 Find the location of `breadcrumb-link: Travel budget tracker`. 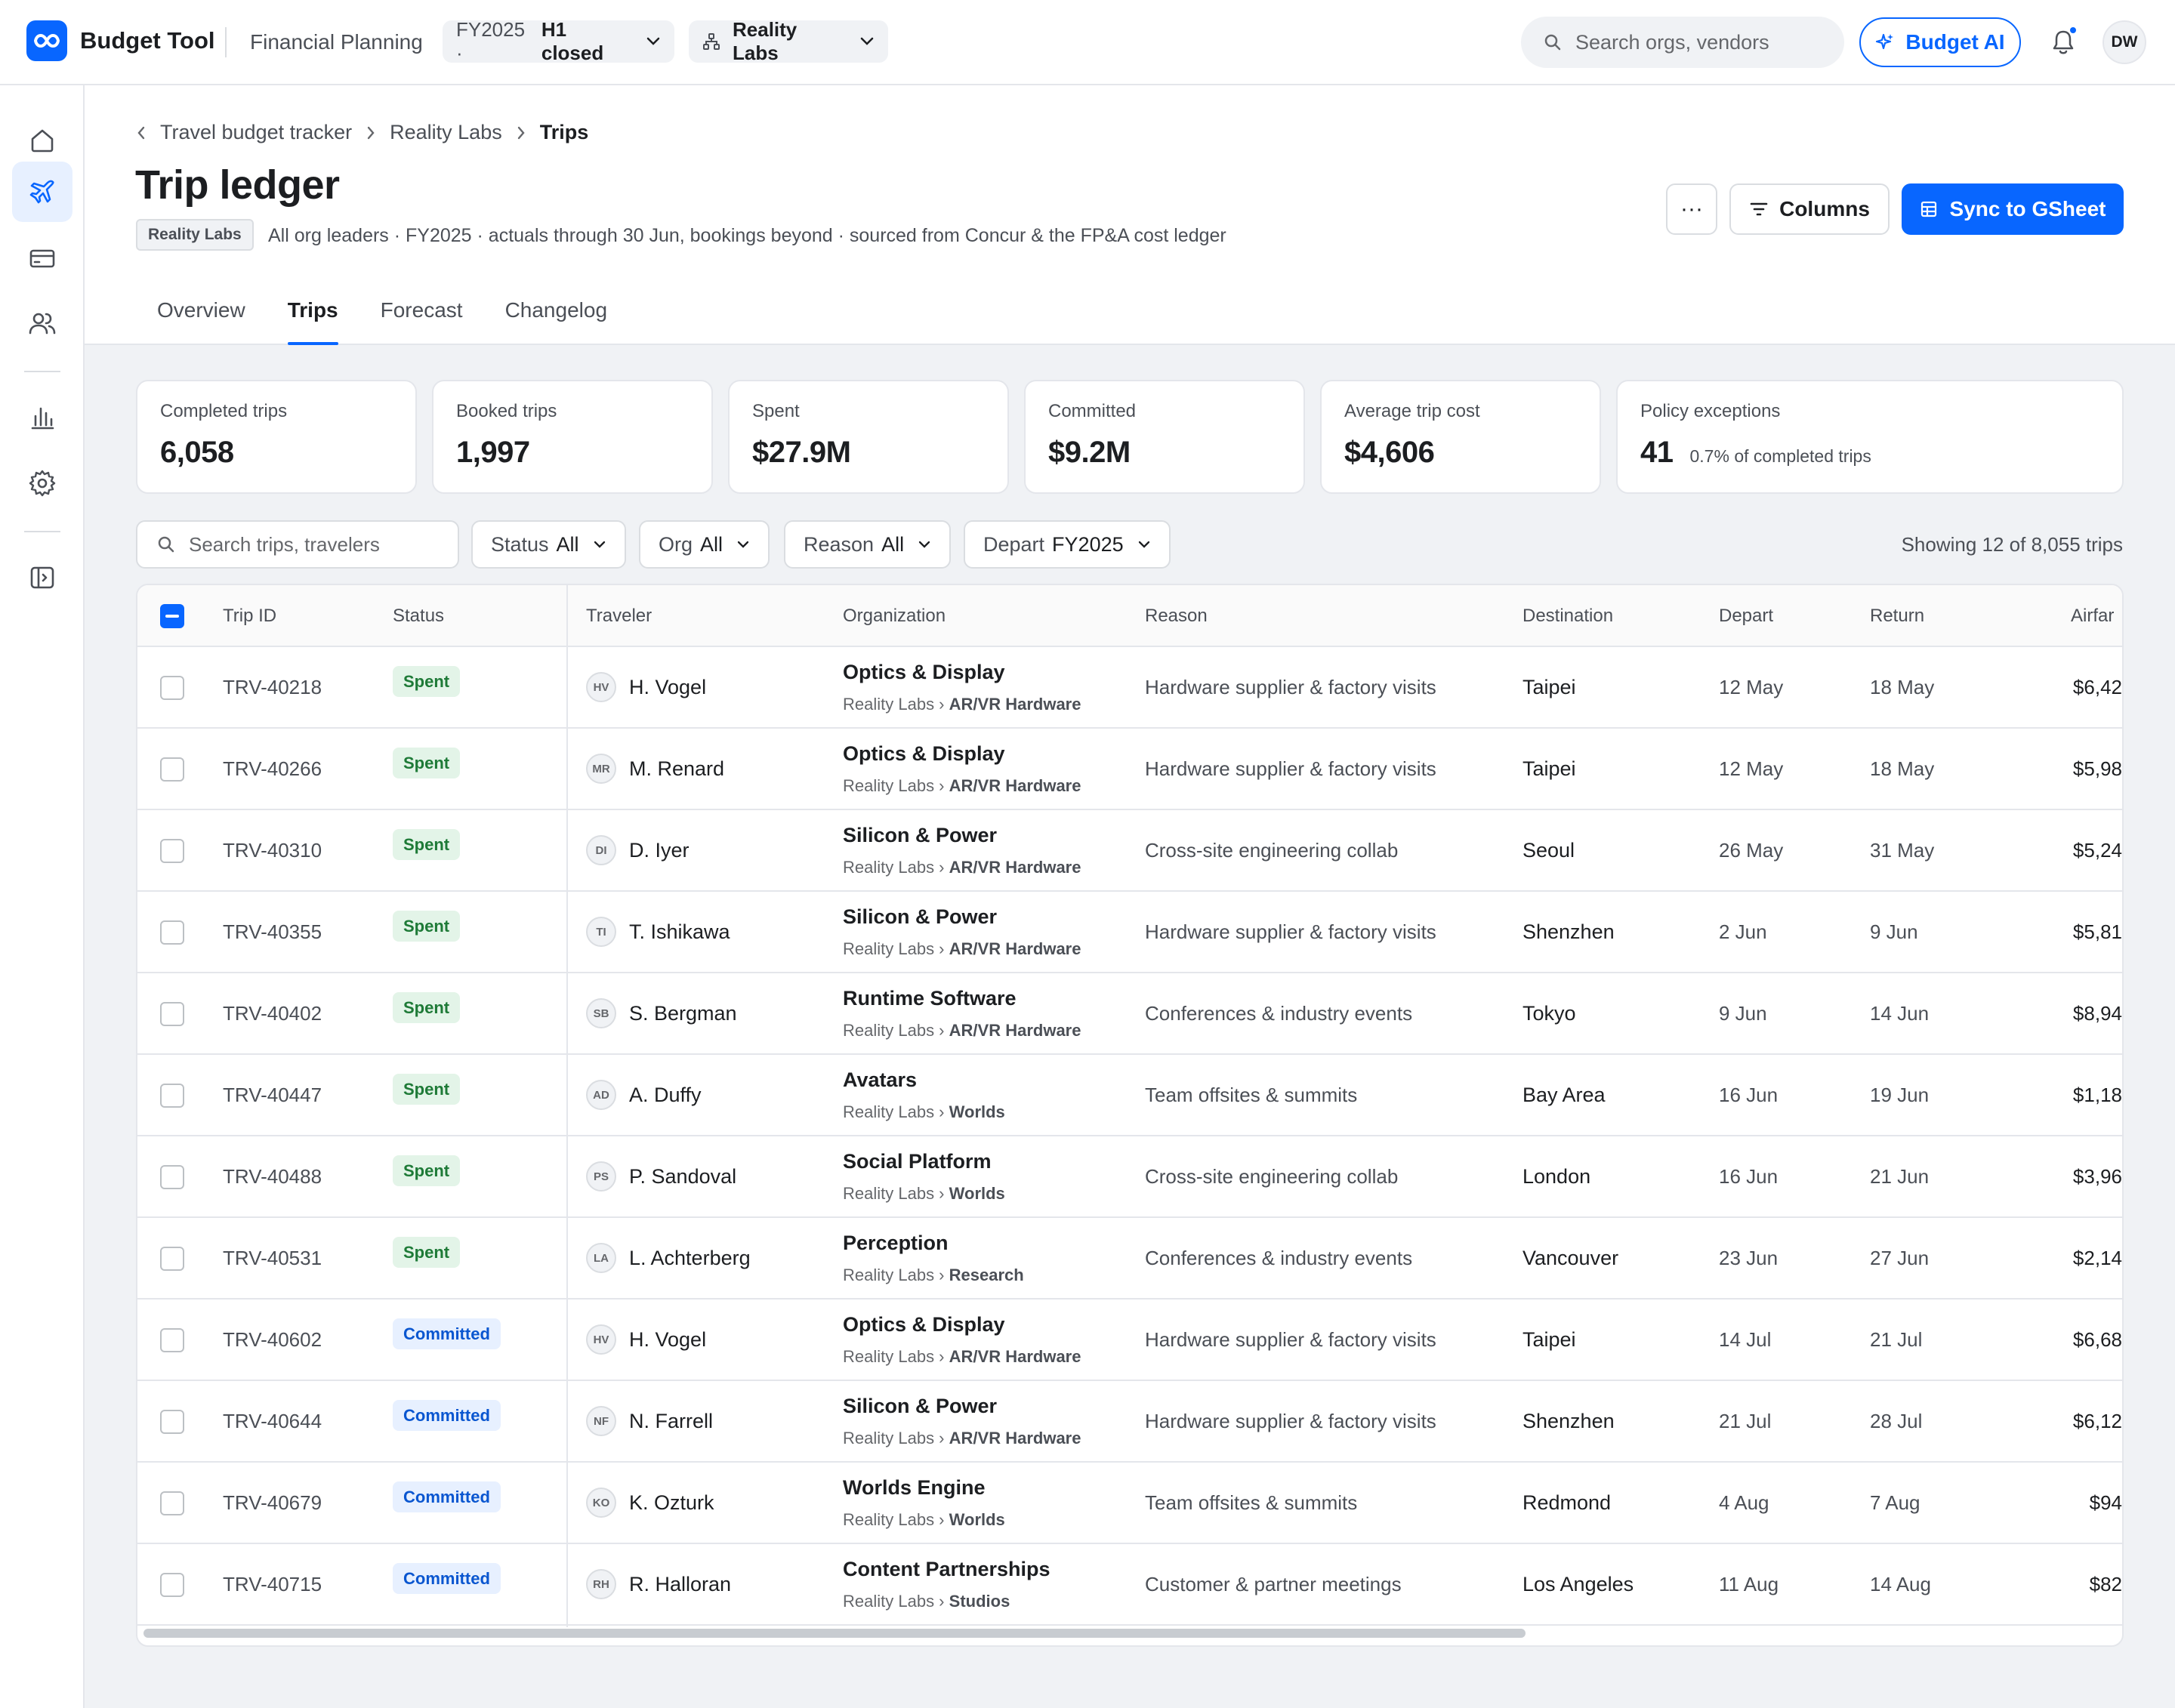

breadcrumb-link: Travel budget tracker is located at coordinates (256, 132).